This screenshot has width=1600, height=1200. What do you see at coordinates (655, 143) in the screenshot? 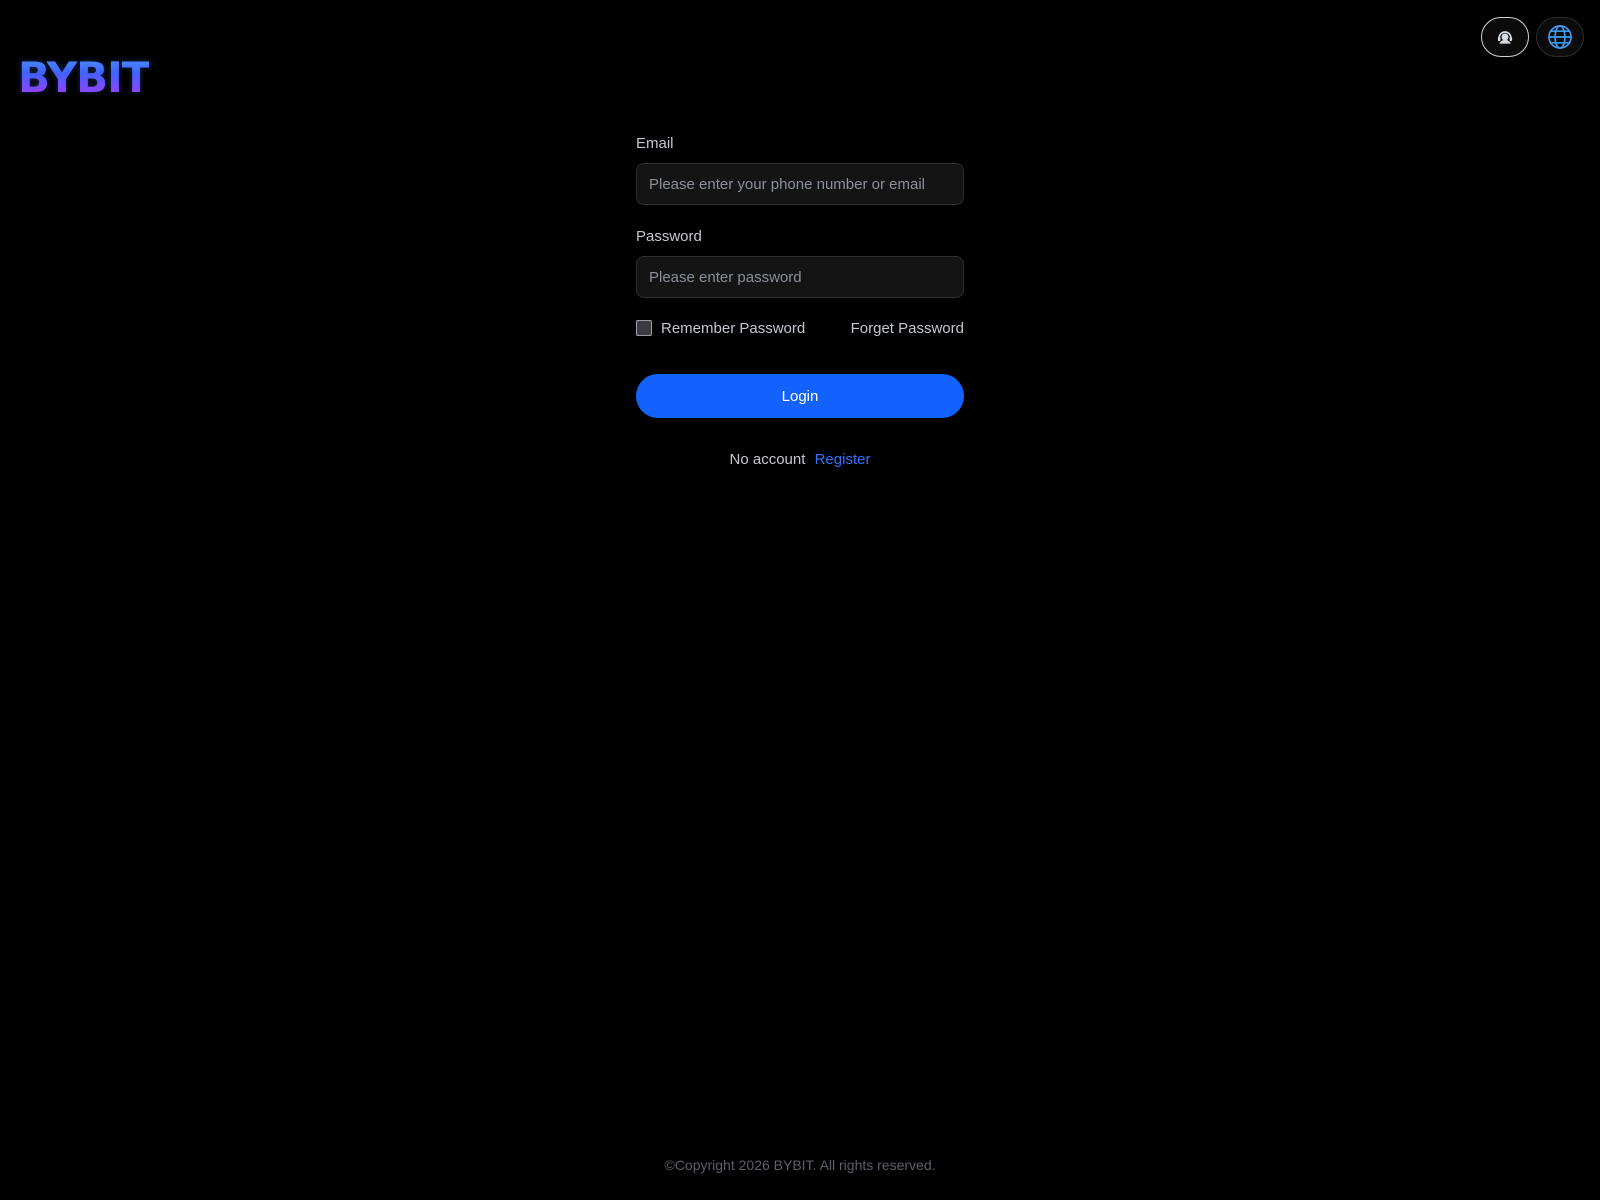
I see `email-label: Email` at bounding box center [655, 143].